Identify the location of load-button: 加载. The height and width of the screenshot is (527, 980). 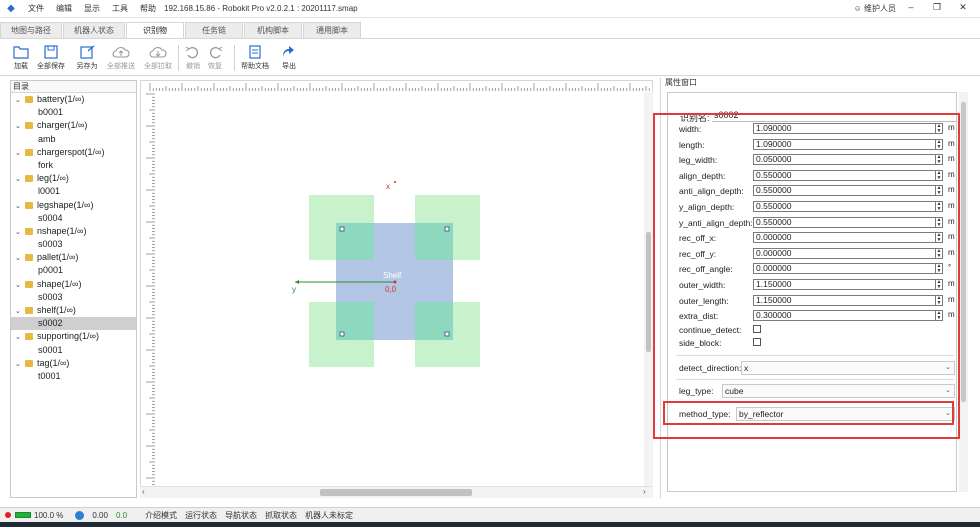
(21, 58).